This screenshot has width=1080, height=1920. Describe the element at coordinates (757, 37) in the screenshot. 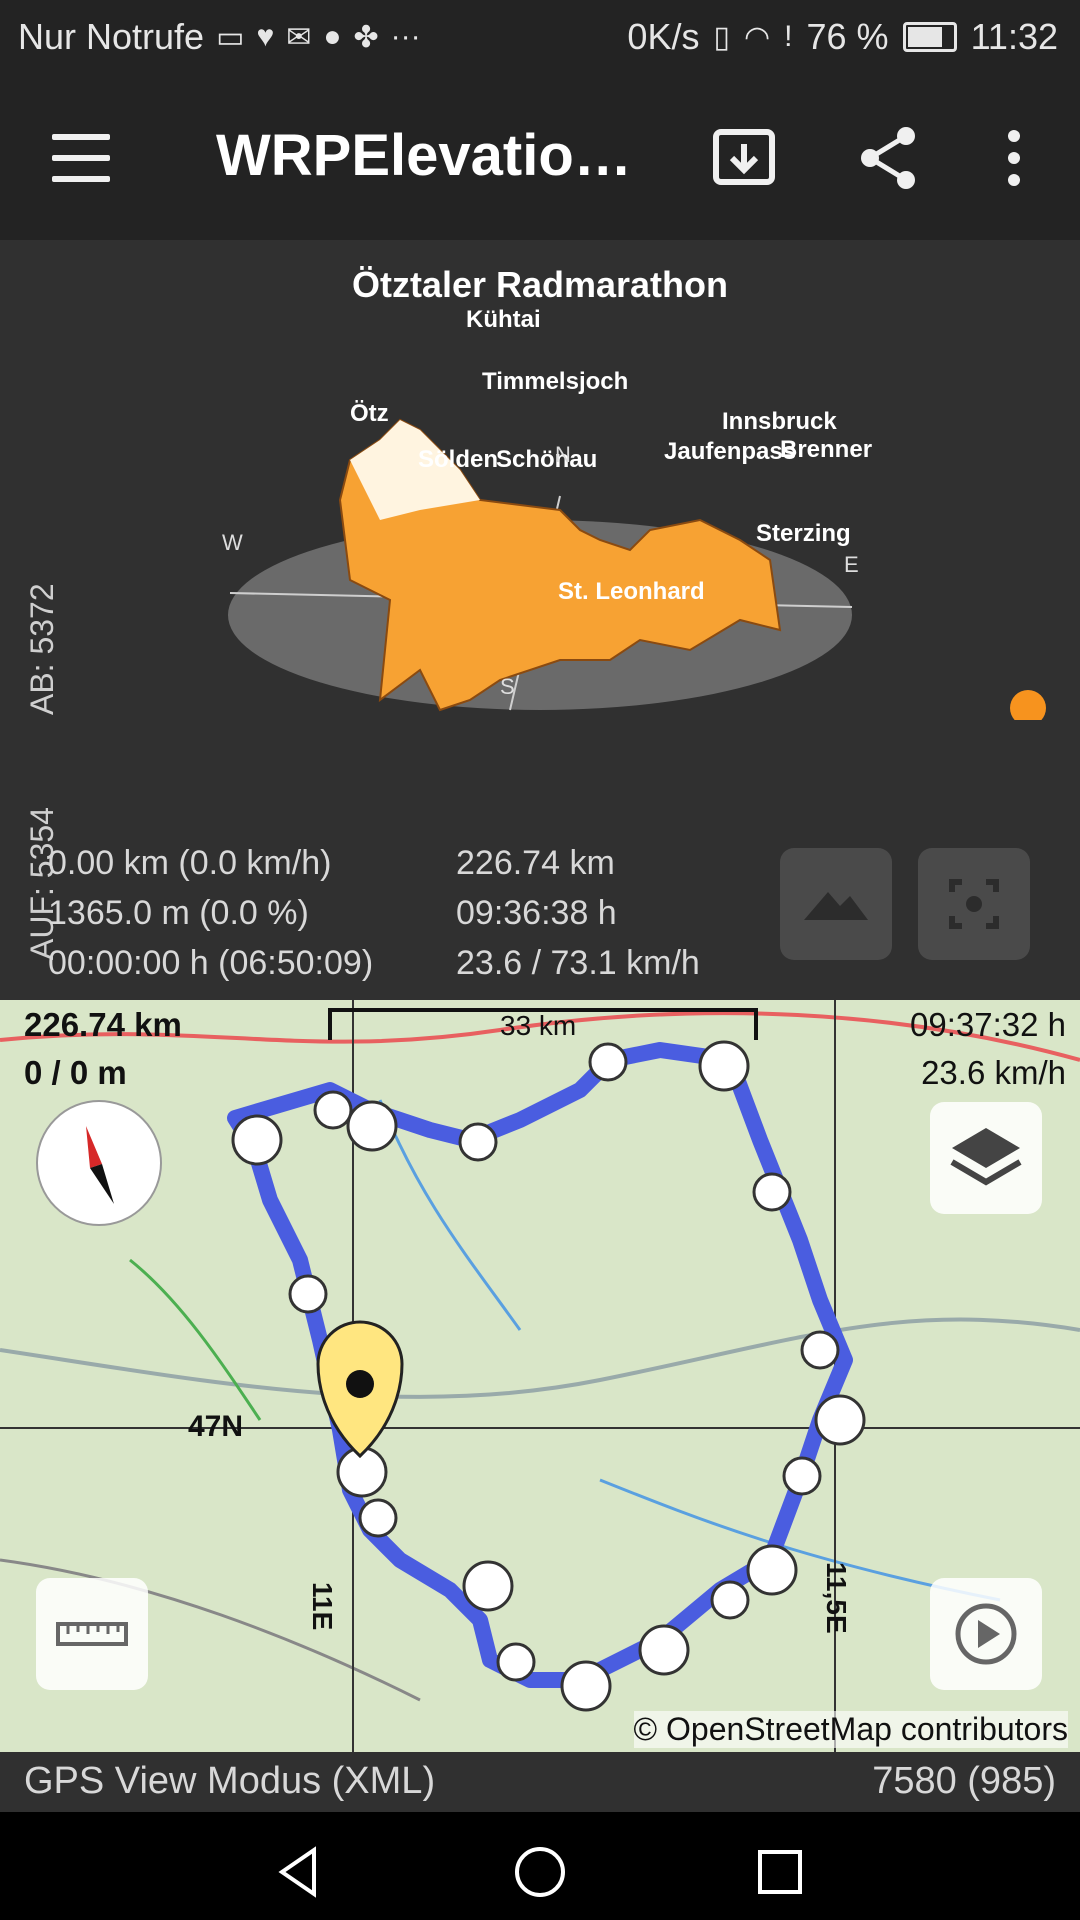

I see `wifi-icon: ◠` at that location.